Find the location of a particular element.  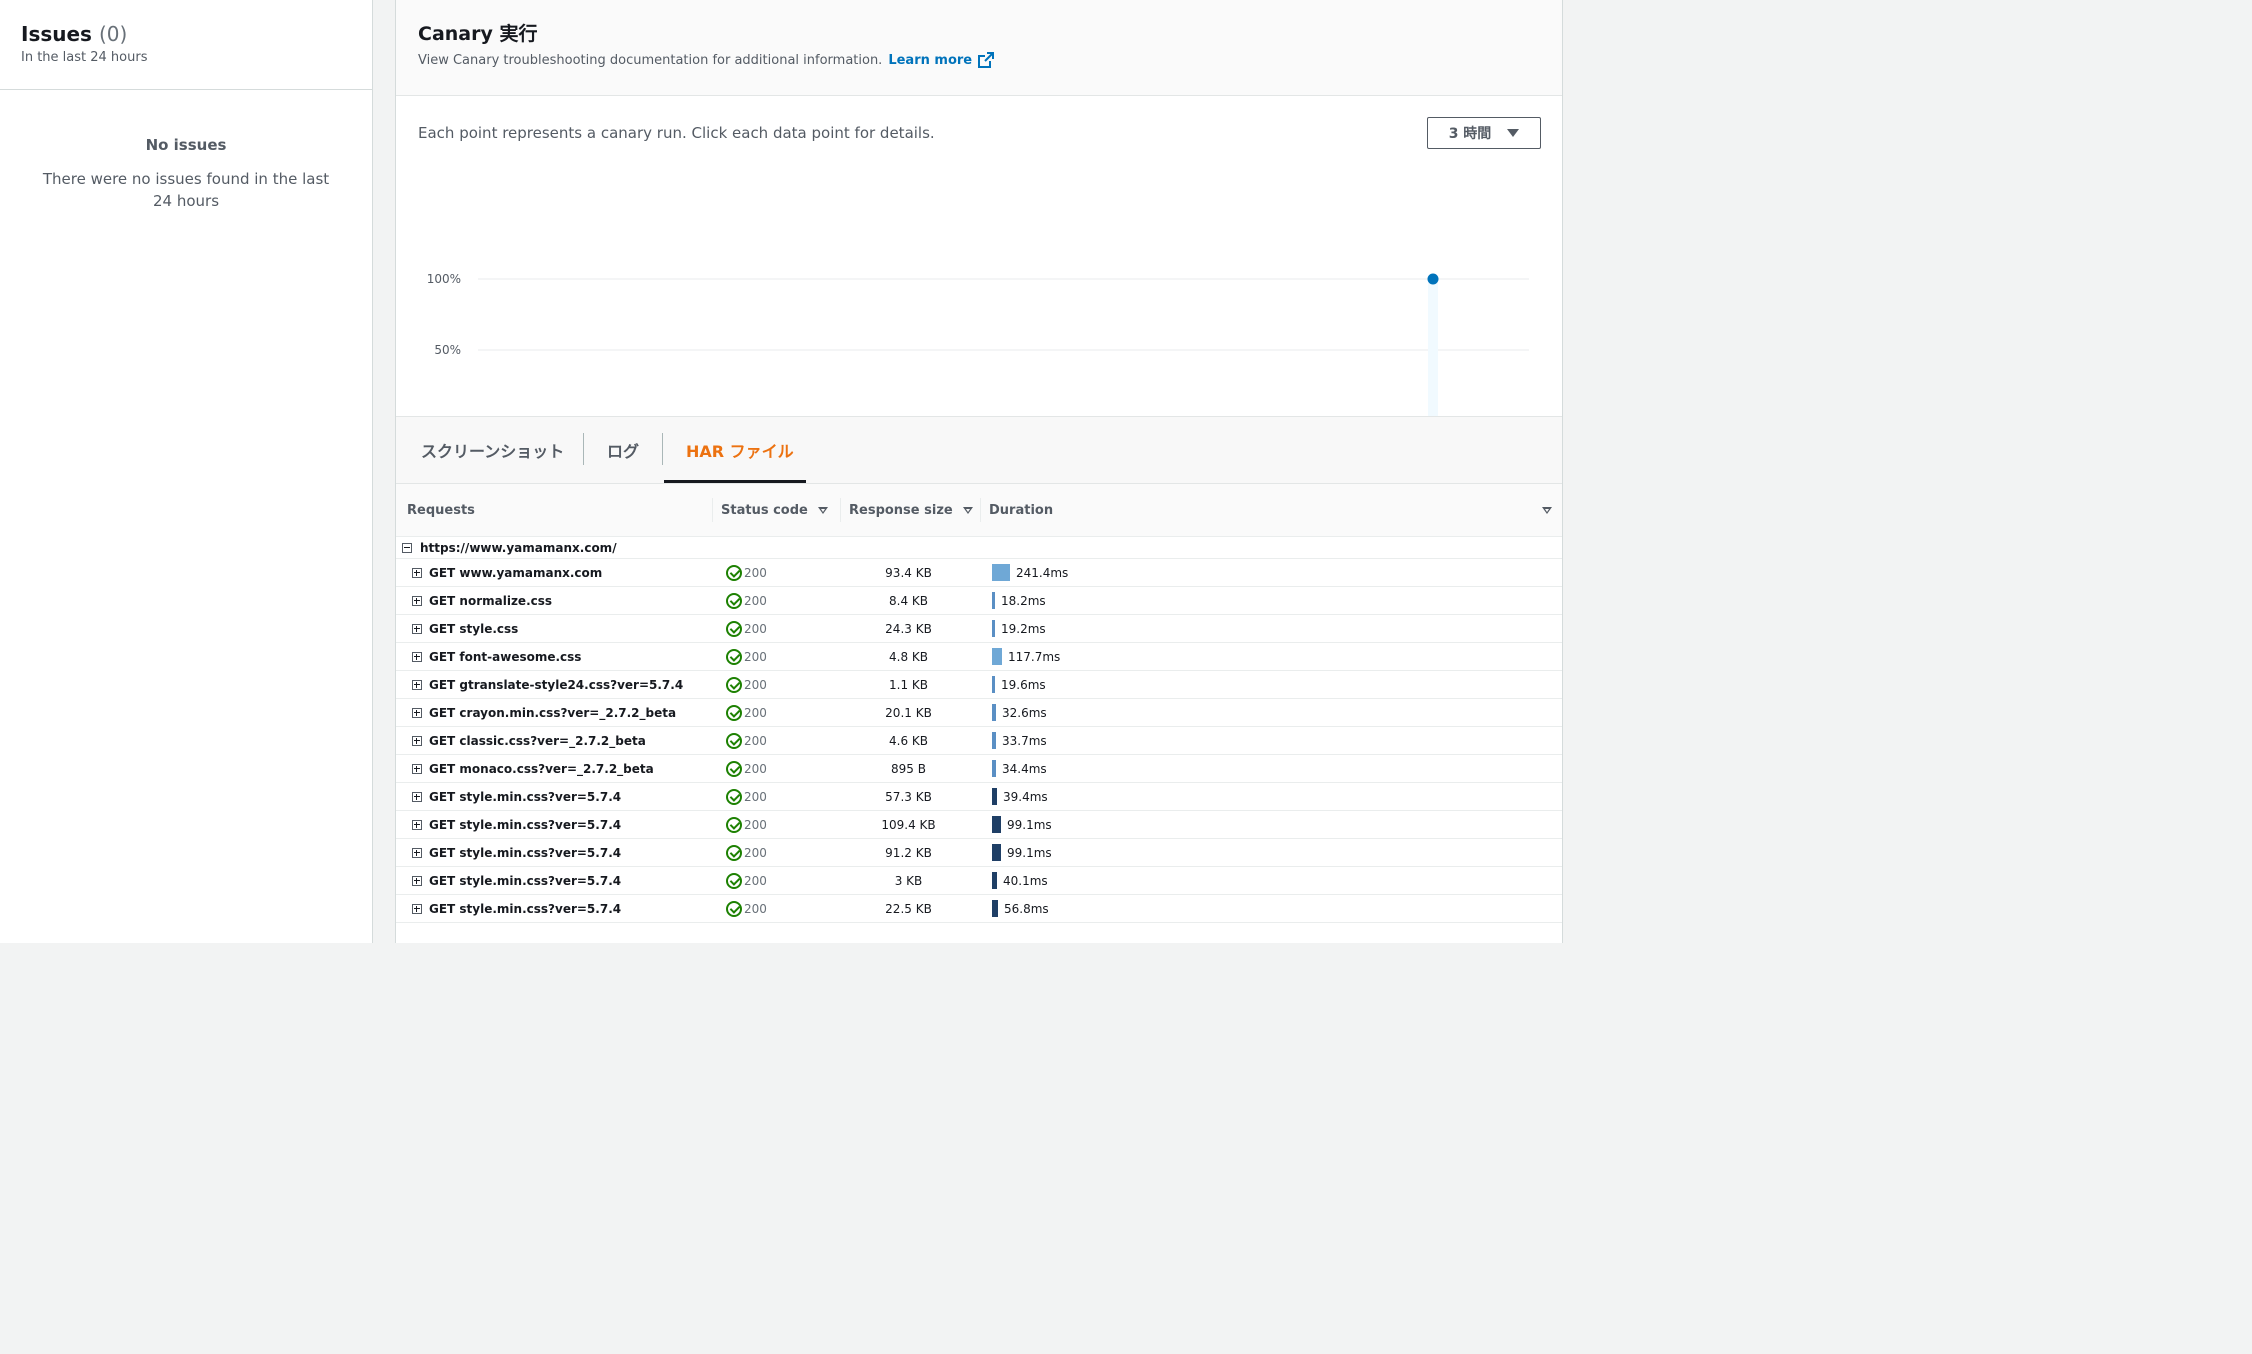

request-name: GET style.css is located at coordinates (473, 628).